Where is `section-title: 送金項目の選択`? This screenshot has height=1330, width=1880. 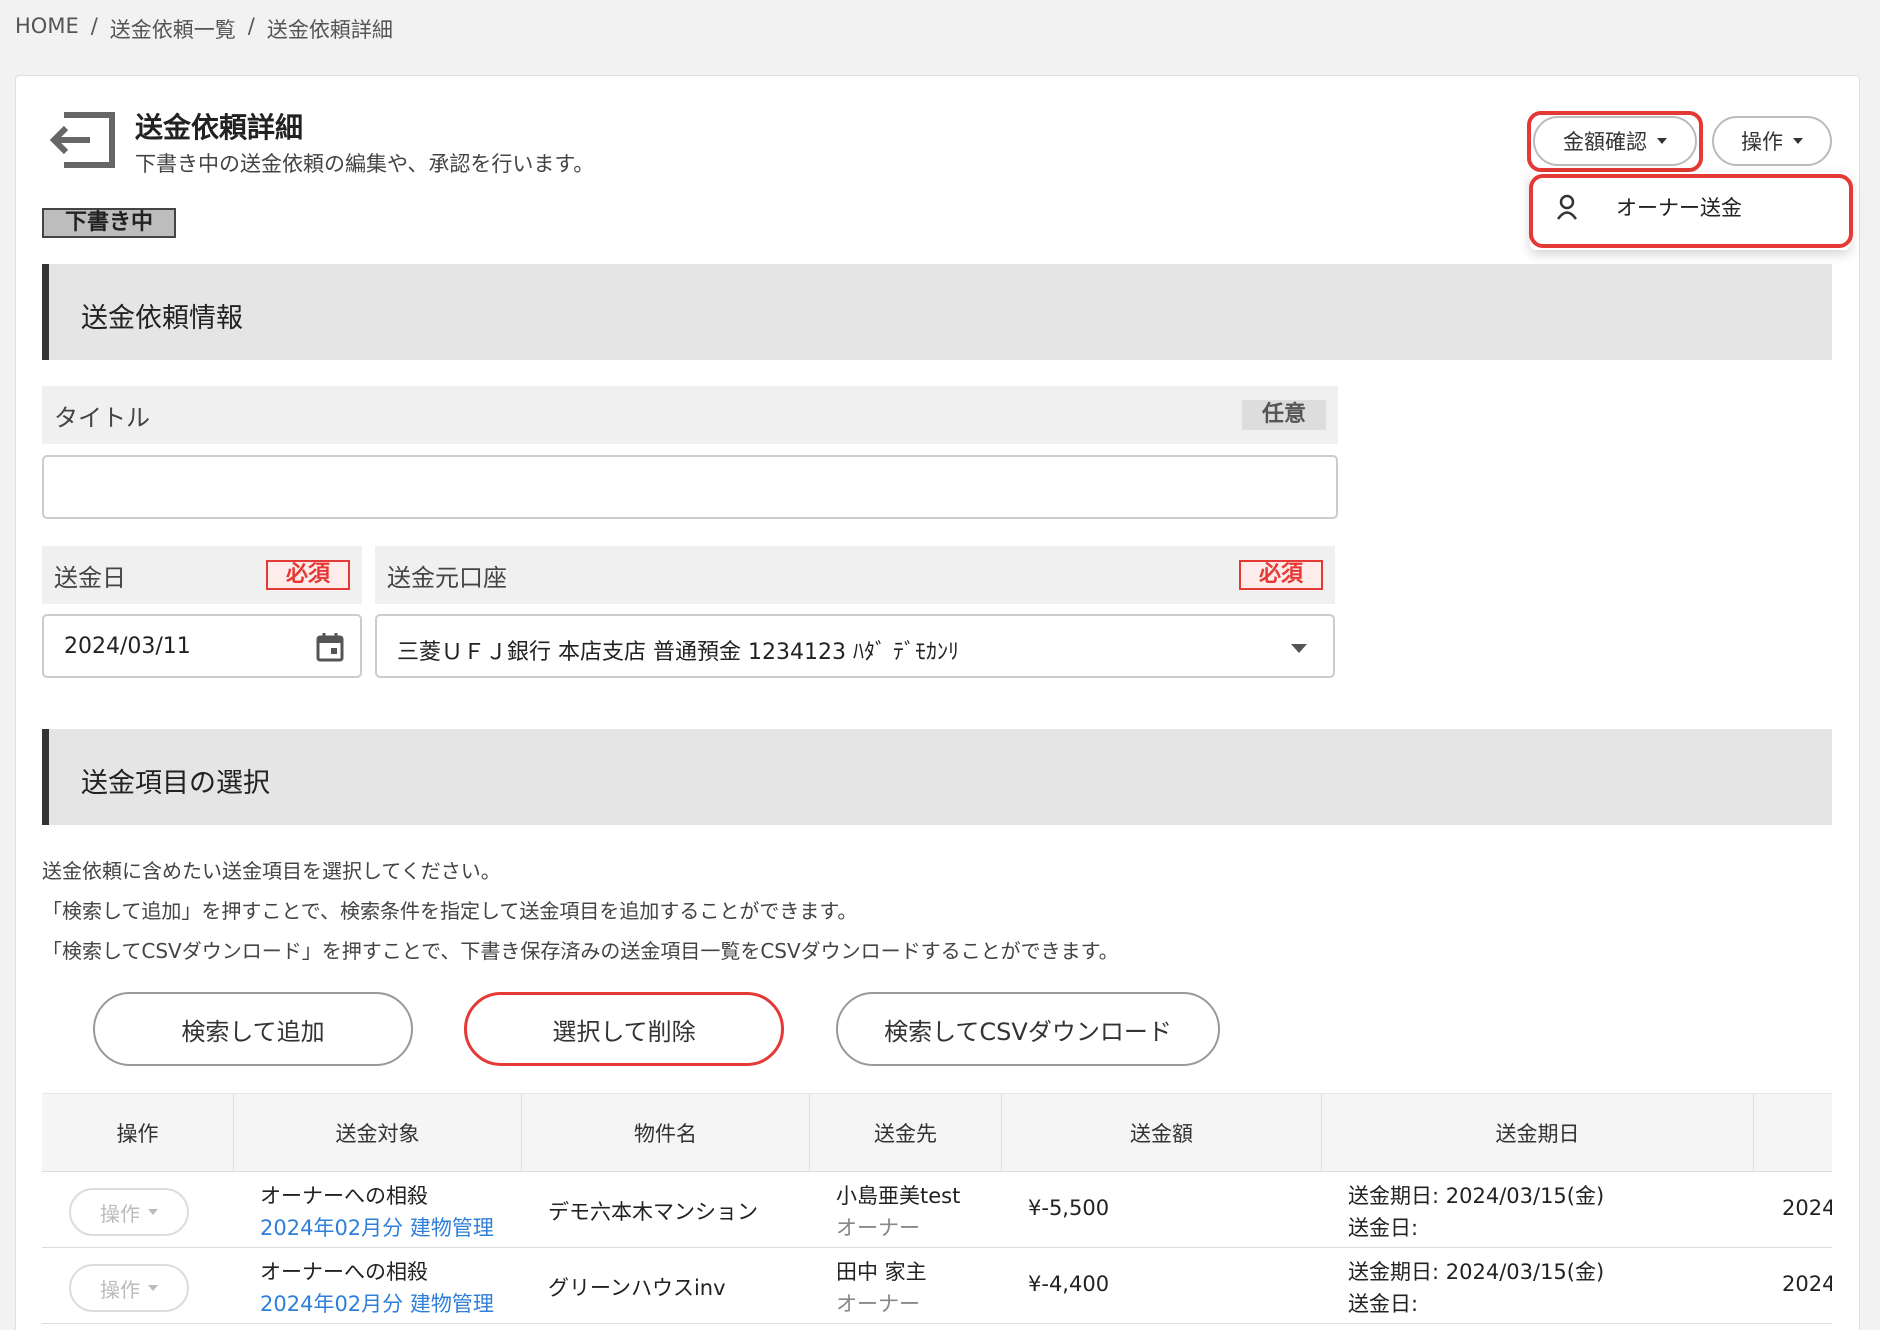
section-title: 送金項目の選択 is located at coordinates (175, 783).